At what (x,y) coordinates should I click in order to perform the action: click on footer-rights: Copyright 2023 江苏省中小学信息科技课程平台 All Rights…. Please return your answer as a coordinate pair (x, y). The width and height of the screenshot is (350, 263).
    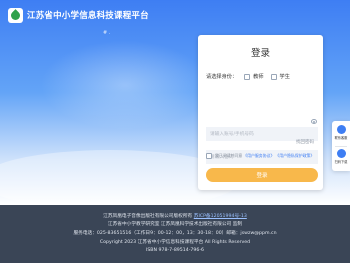
    Looking at the image, I should click on (175, 242).